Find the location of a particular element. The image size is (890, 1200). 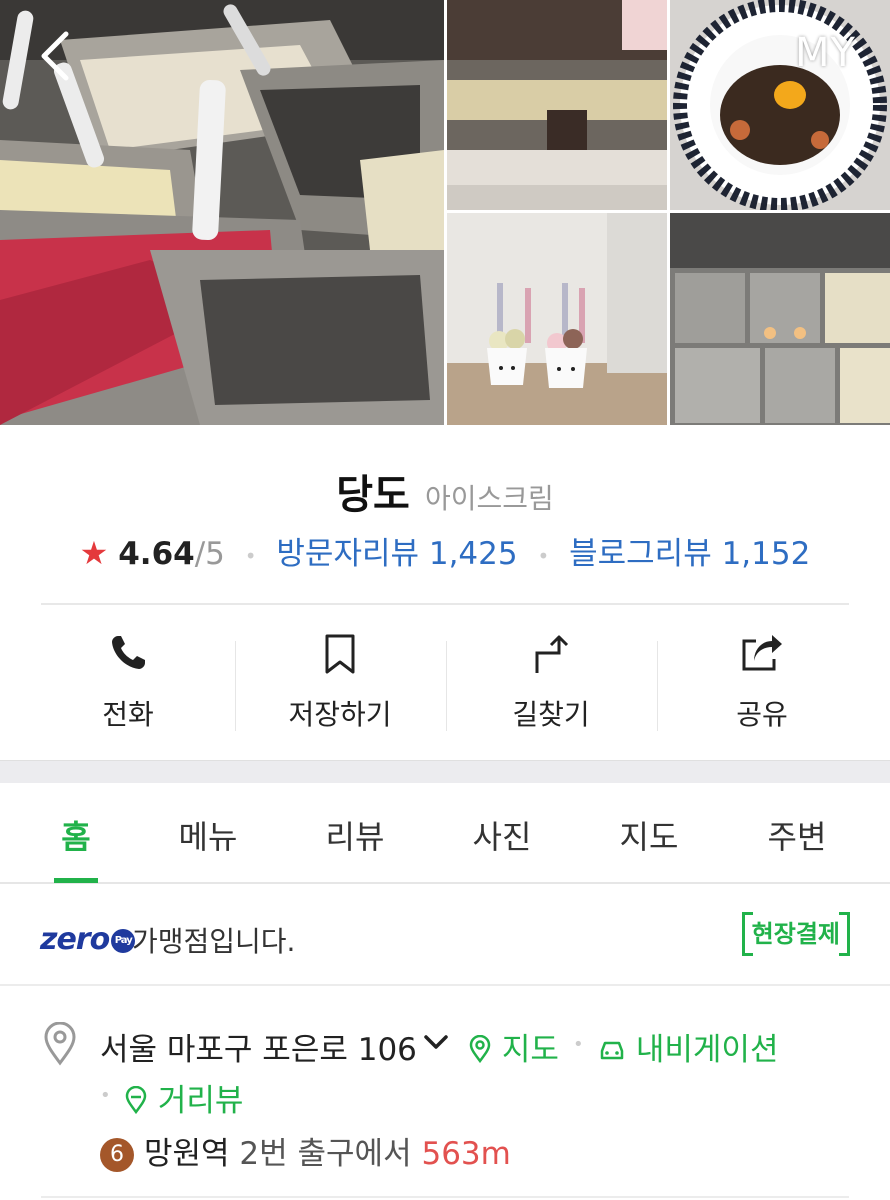

active-tab-indicator is located at coordinates (76, 880).